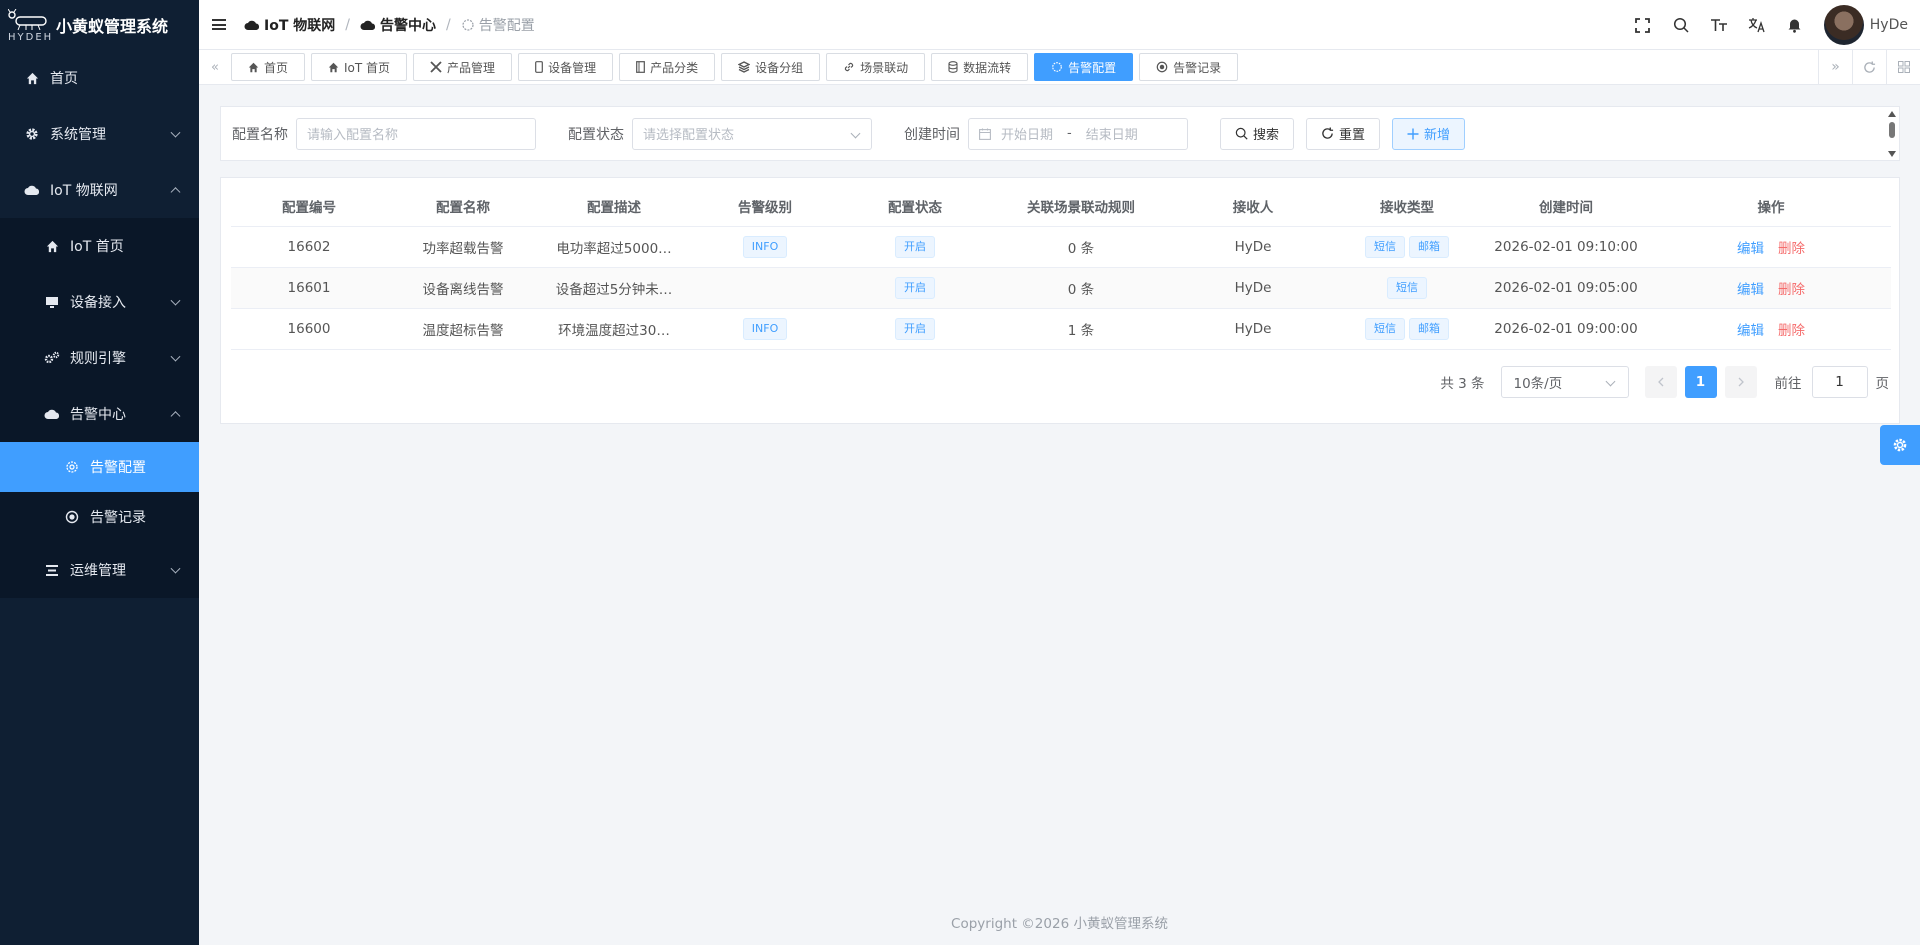 The height and width of the screenshot is (945, 1920). Describe the element at coordinates (99, 78) in the screenshot. I see `sidebar-item-home: 首页` at that location.